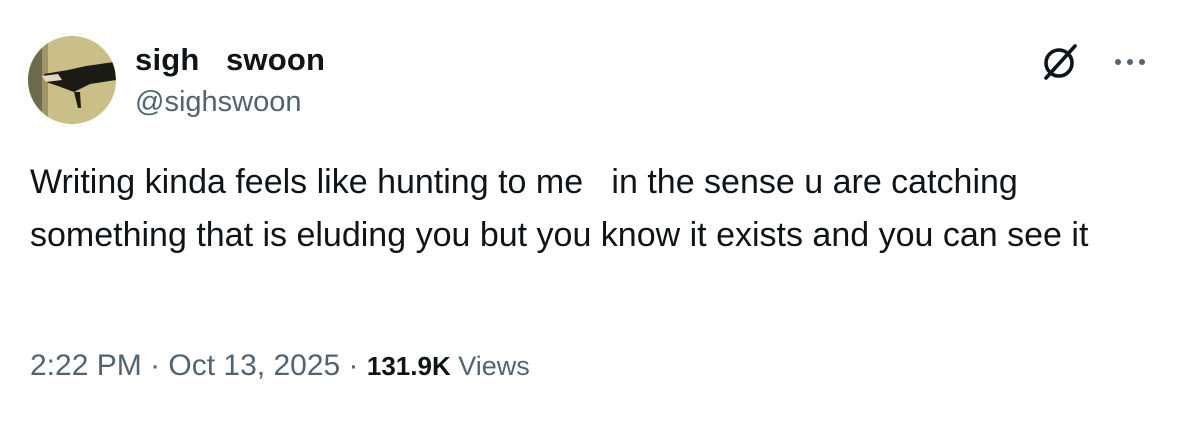 Image resolution: width=1190 pixels, height=426 pixels. What do you see at coordinates (218, 102) in the screenshot?
I see `user-handle: @sighswoon` at bounding box center [218, 102].